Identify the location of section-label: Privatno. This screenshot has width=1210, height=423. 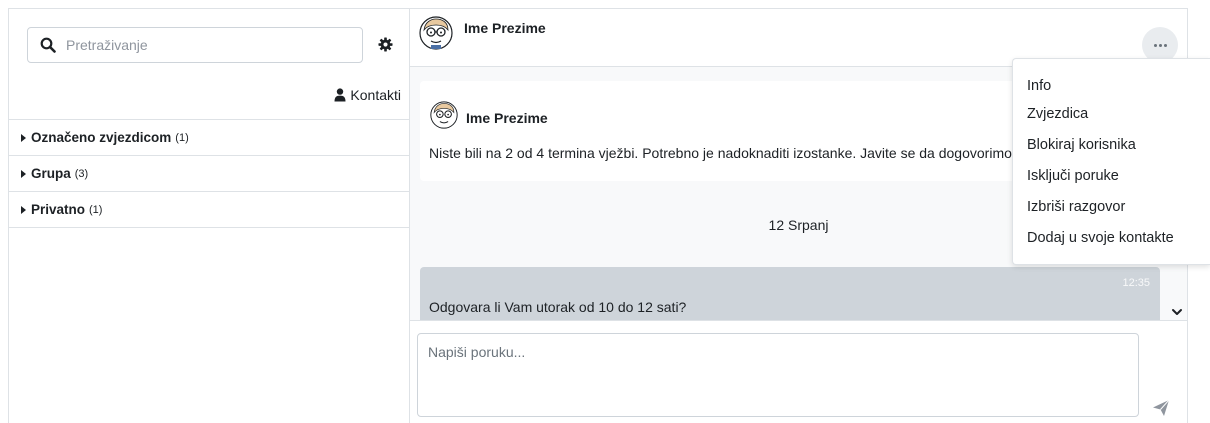
(58, 209).